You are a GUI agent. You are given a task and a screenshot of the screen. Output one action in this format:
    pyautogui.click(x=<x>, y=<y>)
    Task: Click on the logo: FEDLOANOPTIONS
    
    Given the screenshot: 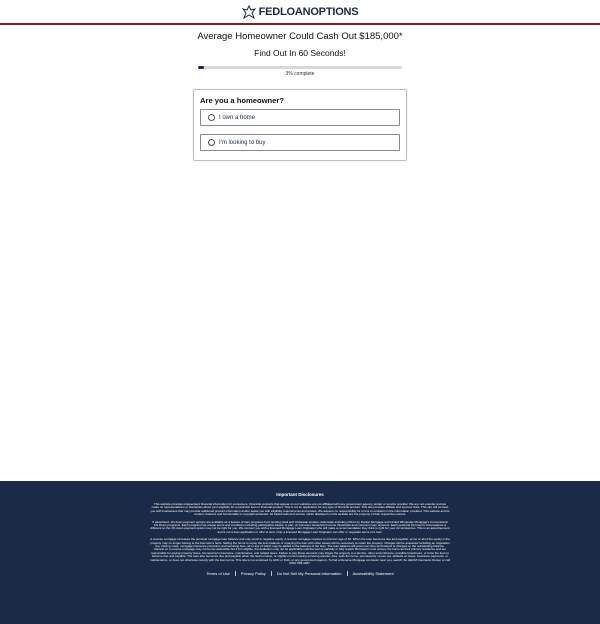 What is the action you would take?
    pyautogui.click(x=300, y=11)
    